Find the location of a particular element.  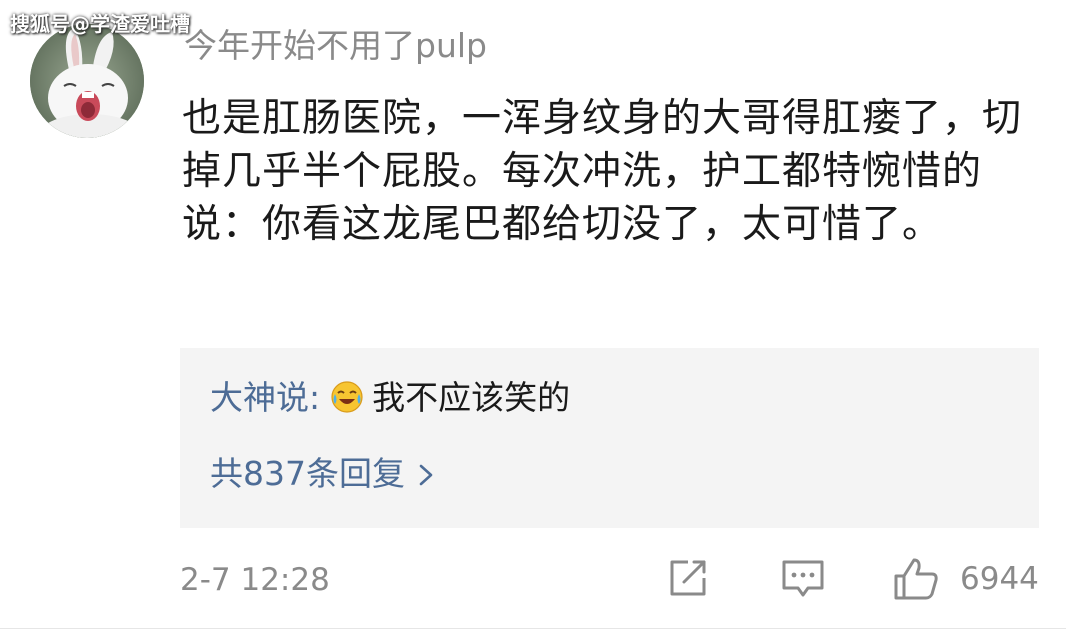

chevron-right-icon is located at coordinates (426, 475).